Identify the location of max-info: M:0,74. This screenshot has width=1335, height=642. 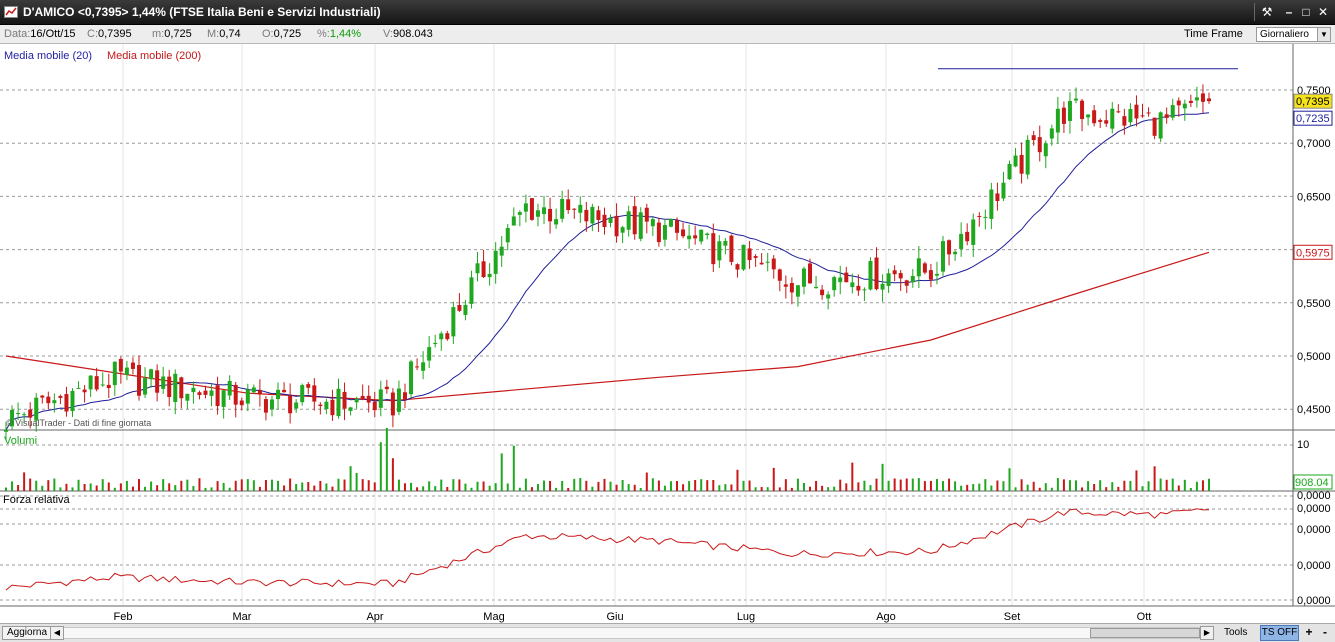
(224, 34).